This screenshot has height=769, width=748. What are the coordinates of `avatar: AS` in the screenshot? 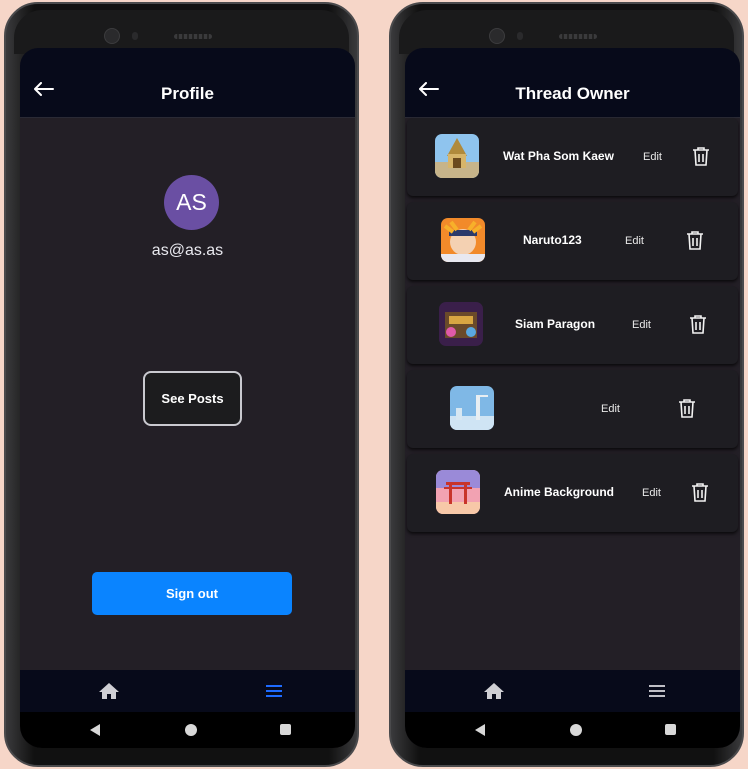 It's located at (191, 202).